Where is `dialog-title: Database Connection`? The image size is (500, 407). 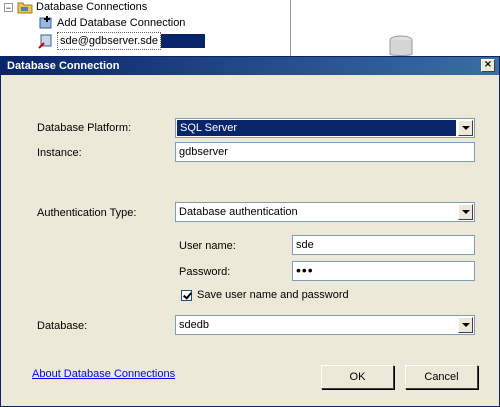 dialog-title: Database Connection is located at coordinates (63, 66).